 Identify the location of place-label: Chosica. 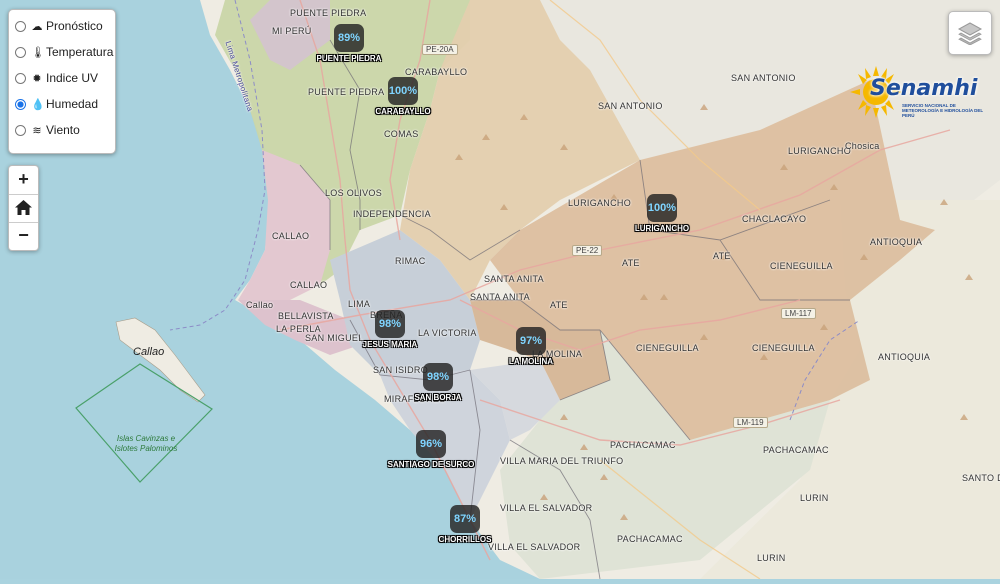
(862, 146).